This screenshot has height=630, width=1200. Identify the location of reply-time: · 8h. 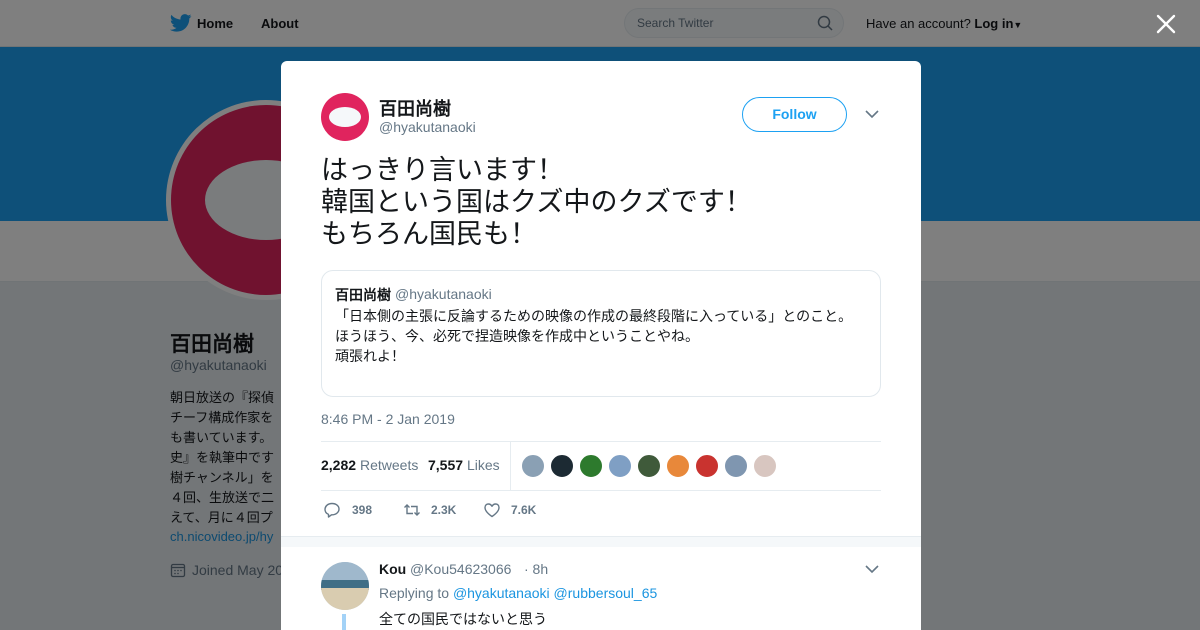
(536, 569).